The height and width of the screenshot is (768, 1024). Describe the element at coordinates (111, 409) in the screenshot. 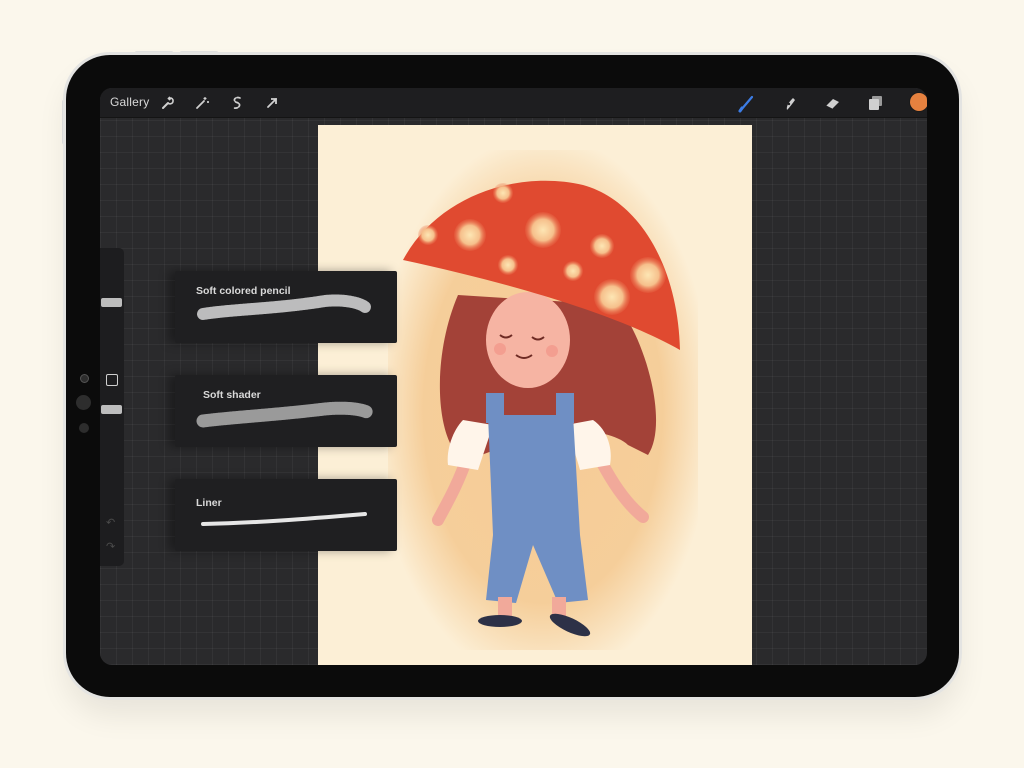

I see `opacity-handle` at that location.